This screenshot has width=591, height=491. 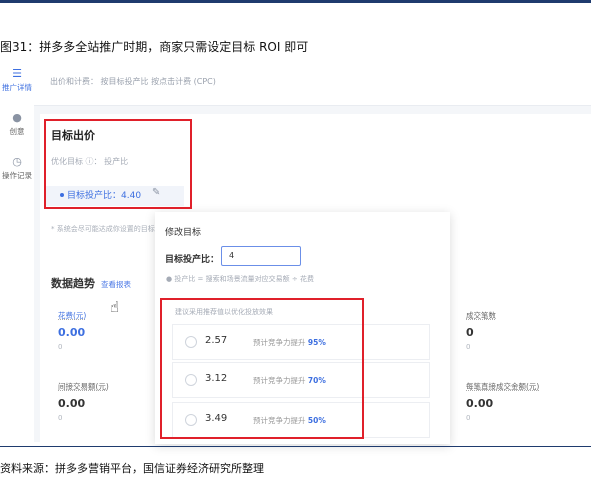 What do you see at coordinates (17, 117) in the screenshot?
I see `bulb-icon: ●` at bounding box center [17, 117].